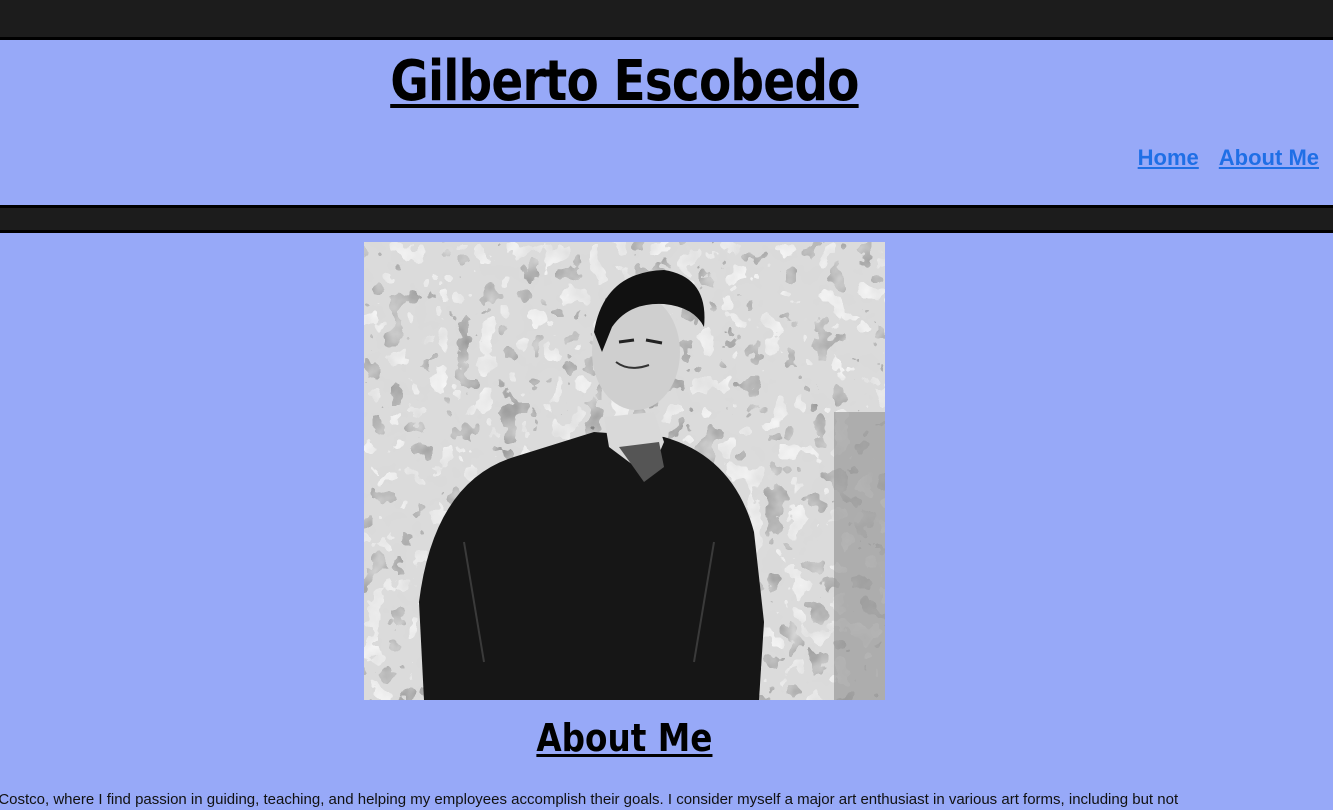 The height and width of the screenshot is (810, 1333). What do you see at coordinates (666, 20) in the screenshot?
I see `top-bar` at bounding box center [666, 20].